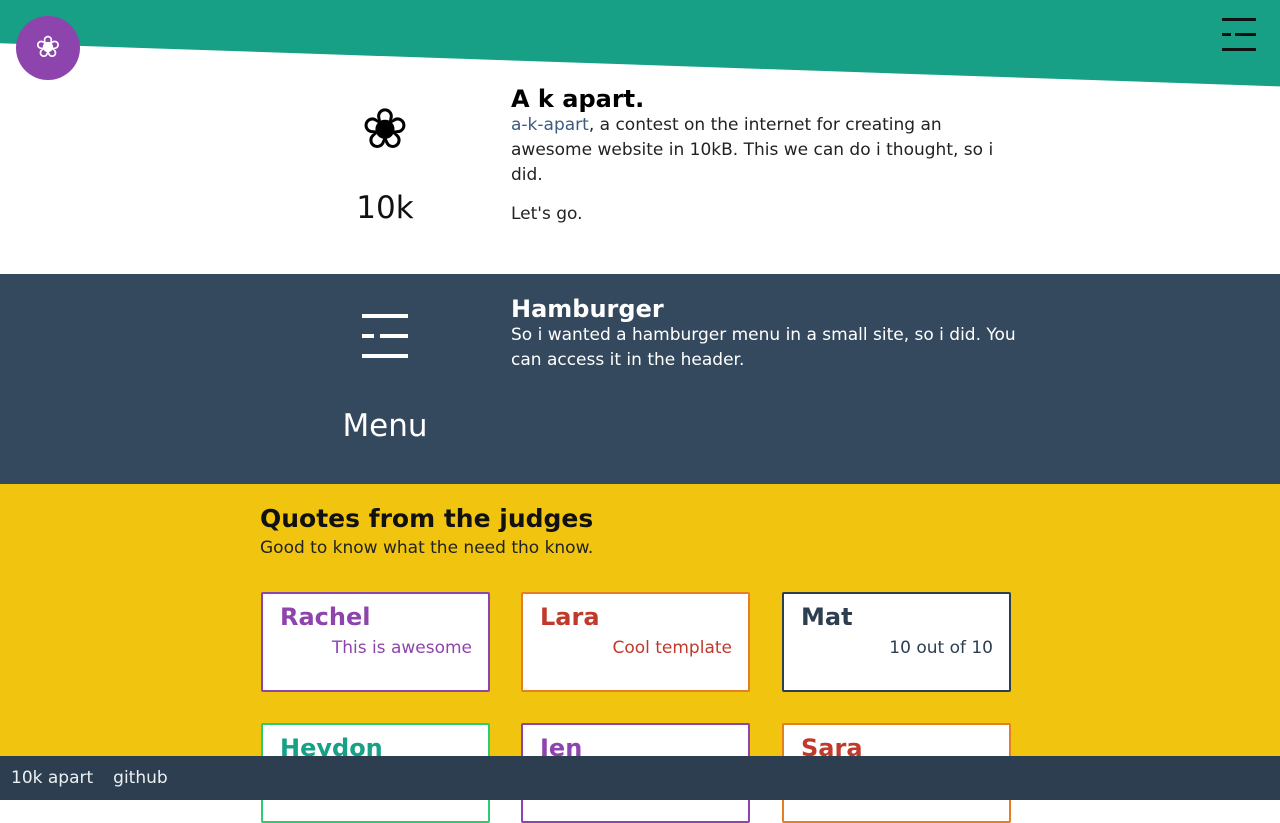  I want to click on logo: ❀, so click(48, 48).